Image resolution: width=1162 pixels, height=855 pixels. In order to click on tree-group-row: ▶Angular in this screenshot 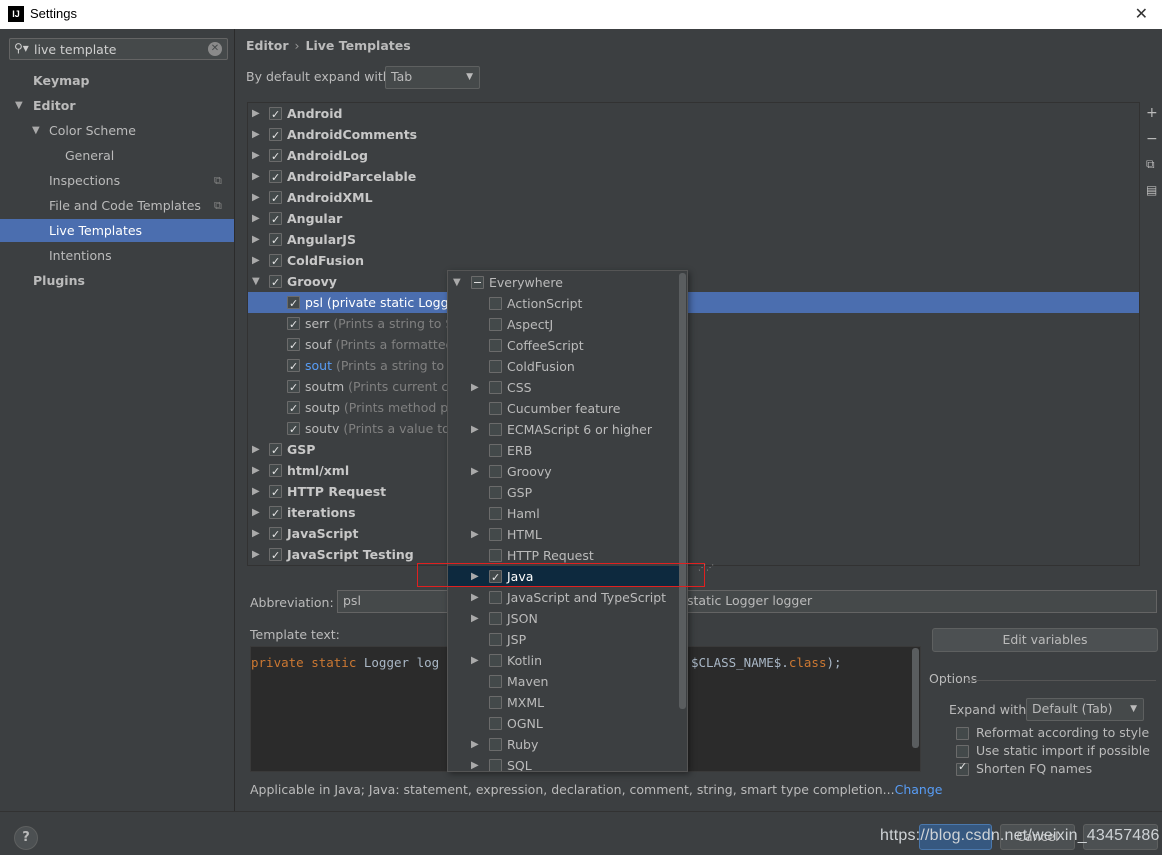, I will do `click(688, 219)`.